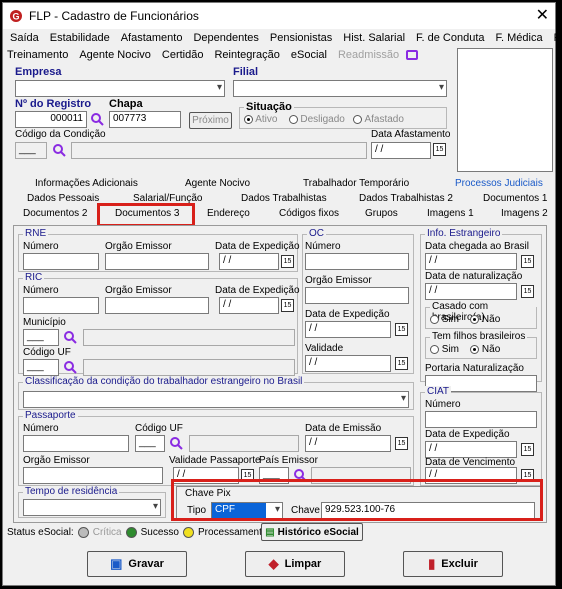 This screenshot has height=589, width=562. I want to click on menu-item: Agente Nocivo, so click(115, 55).